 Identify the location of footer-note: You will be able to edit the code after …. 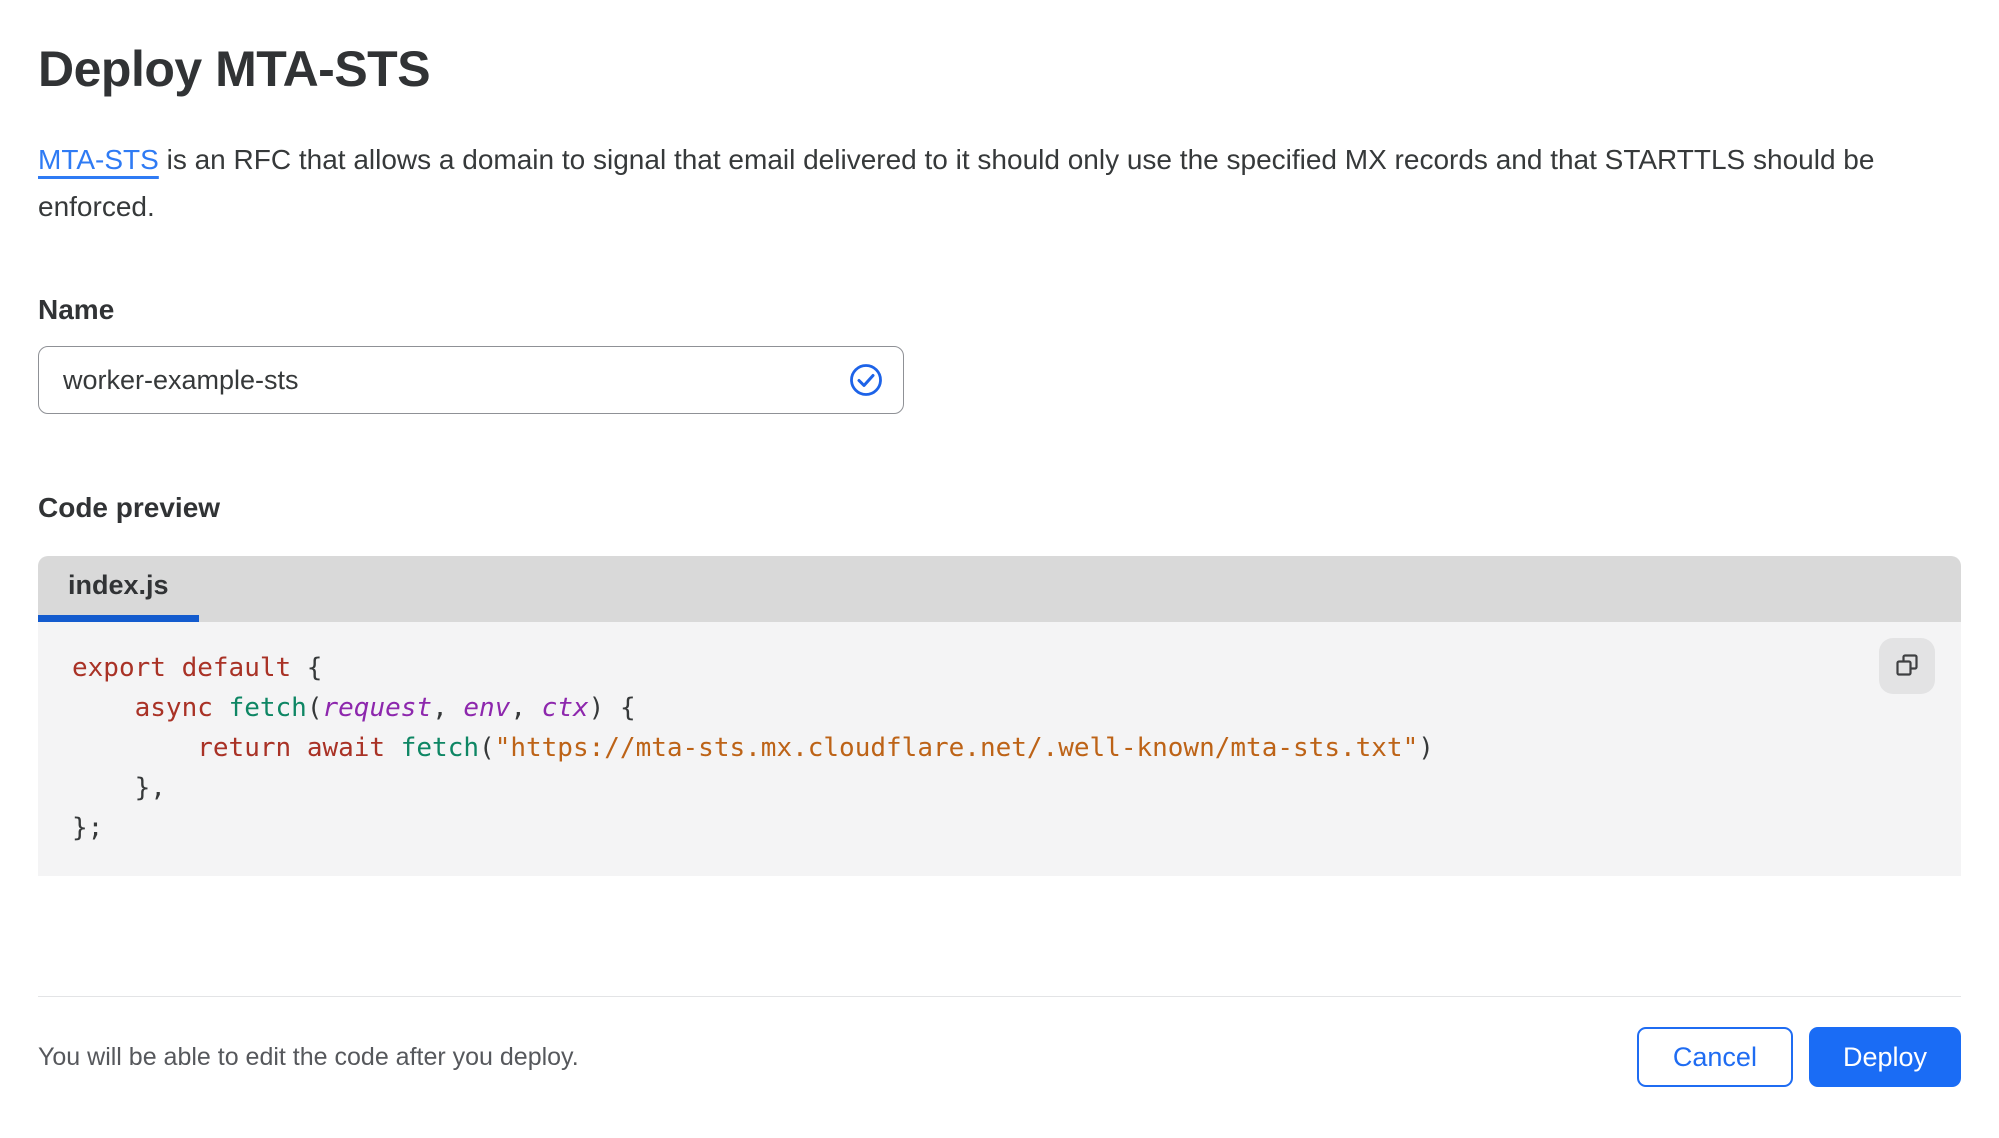
(308, 1056).